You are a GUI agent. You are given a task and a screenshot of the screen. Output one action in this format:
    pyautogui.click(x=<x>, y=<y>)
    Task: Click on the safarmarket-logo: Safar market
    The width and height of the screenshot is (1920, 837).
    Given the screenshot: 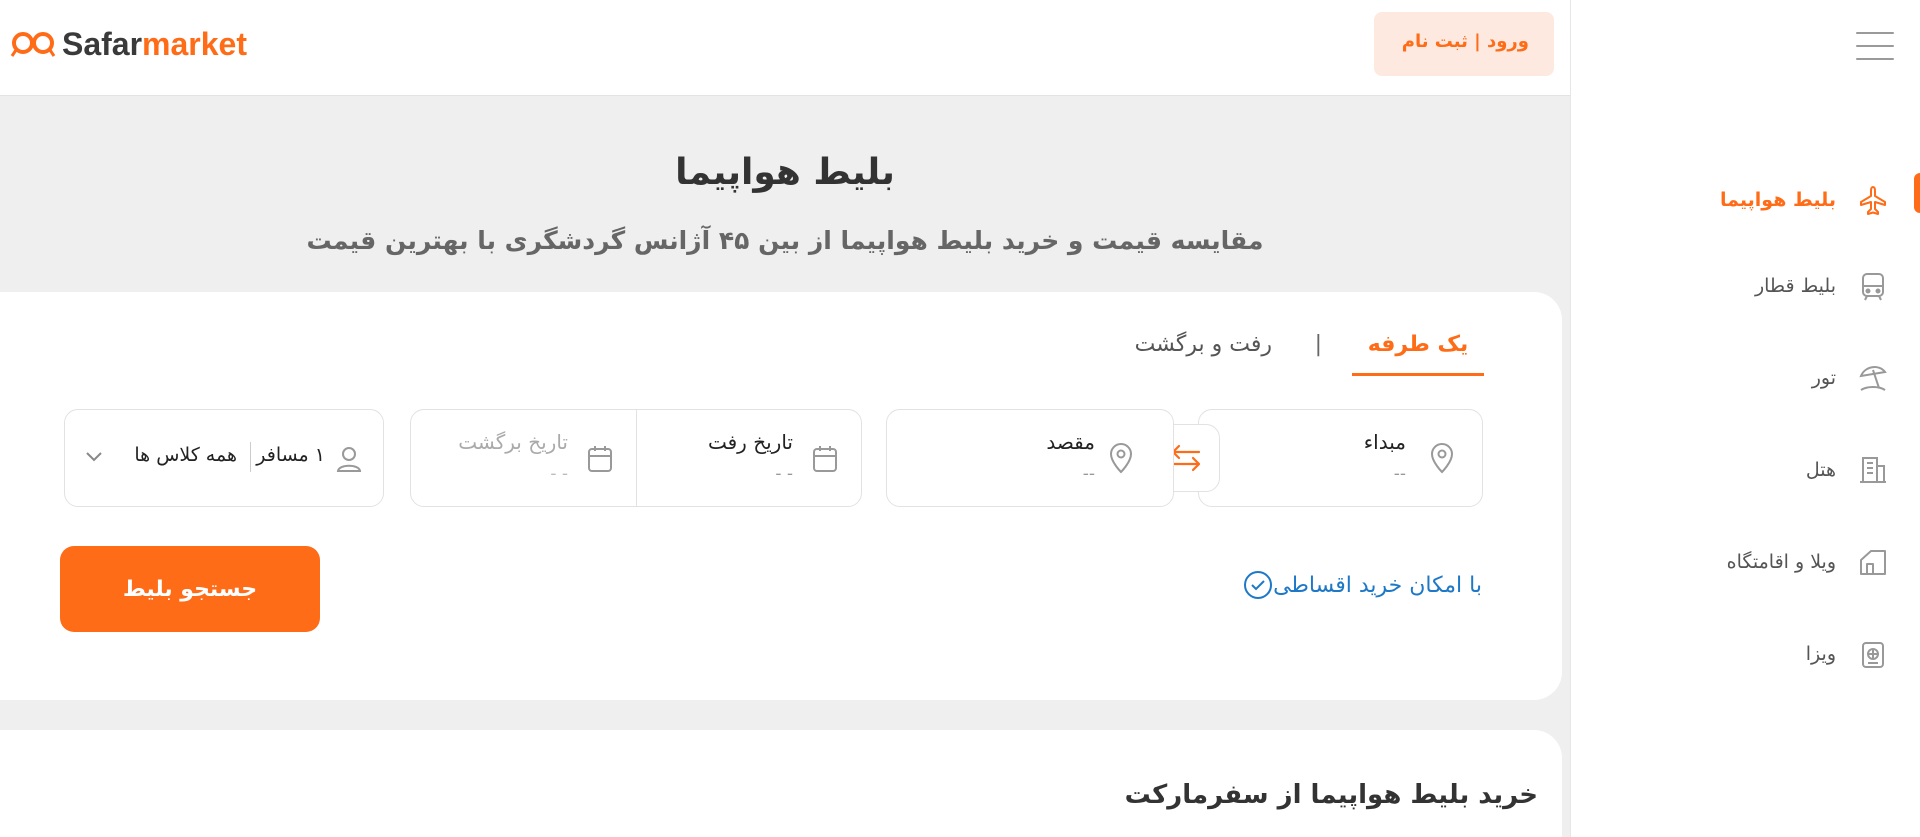 What is the action you would take?
    pyautogui.click(x=128, y=44)
    